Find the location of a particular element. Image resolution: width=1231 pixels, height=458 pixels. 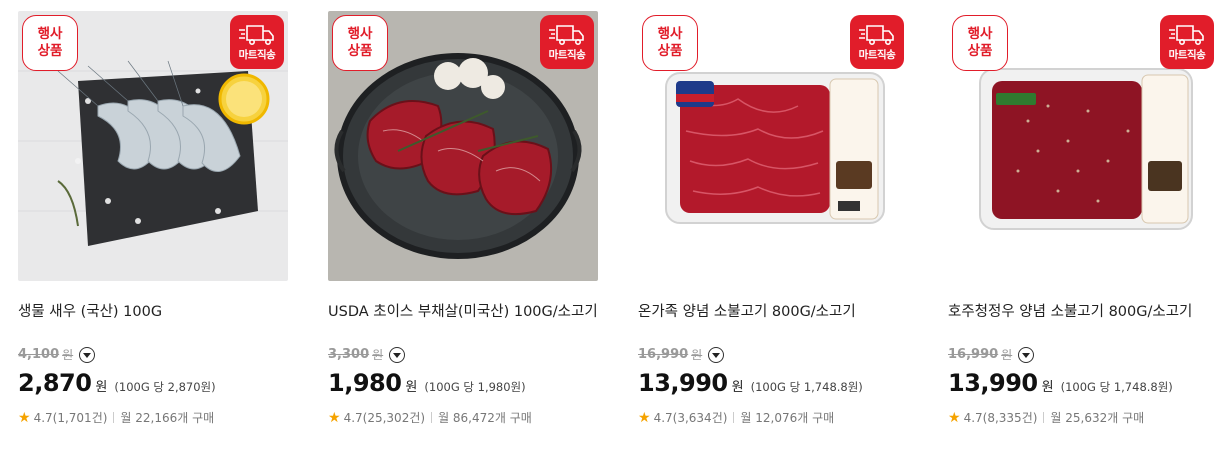

original-price-row: 4,100 원 is located at coordinates (57, 354).